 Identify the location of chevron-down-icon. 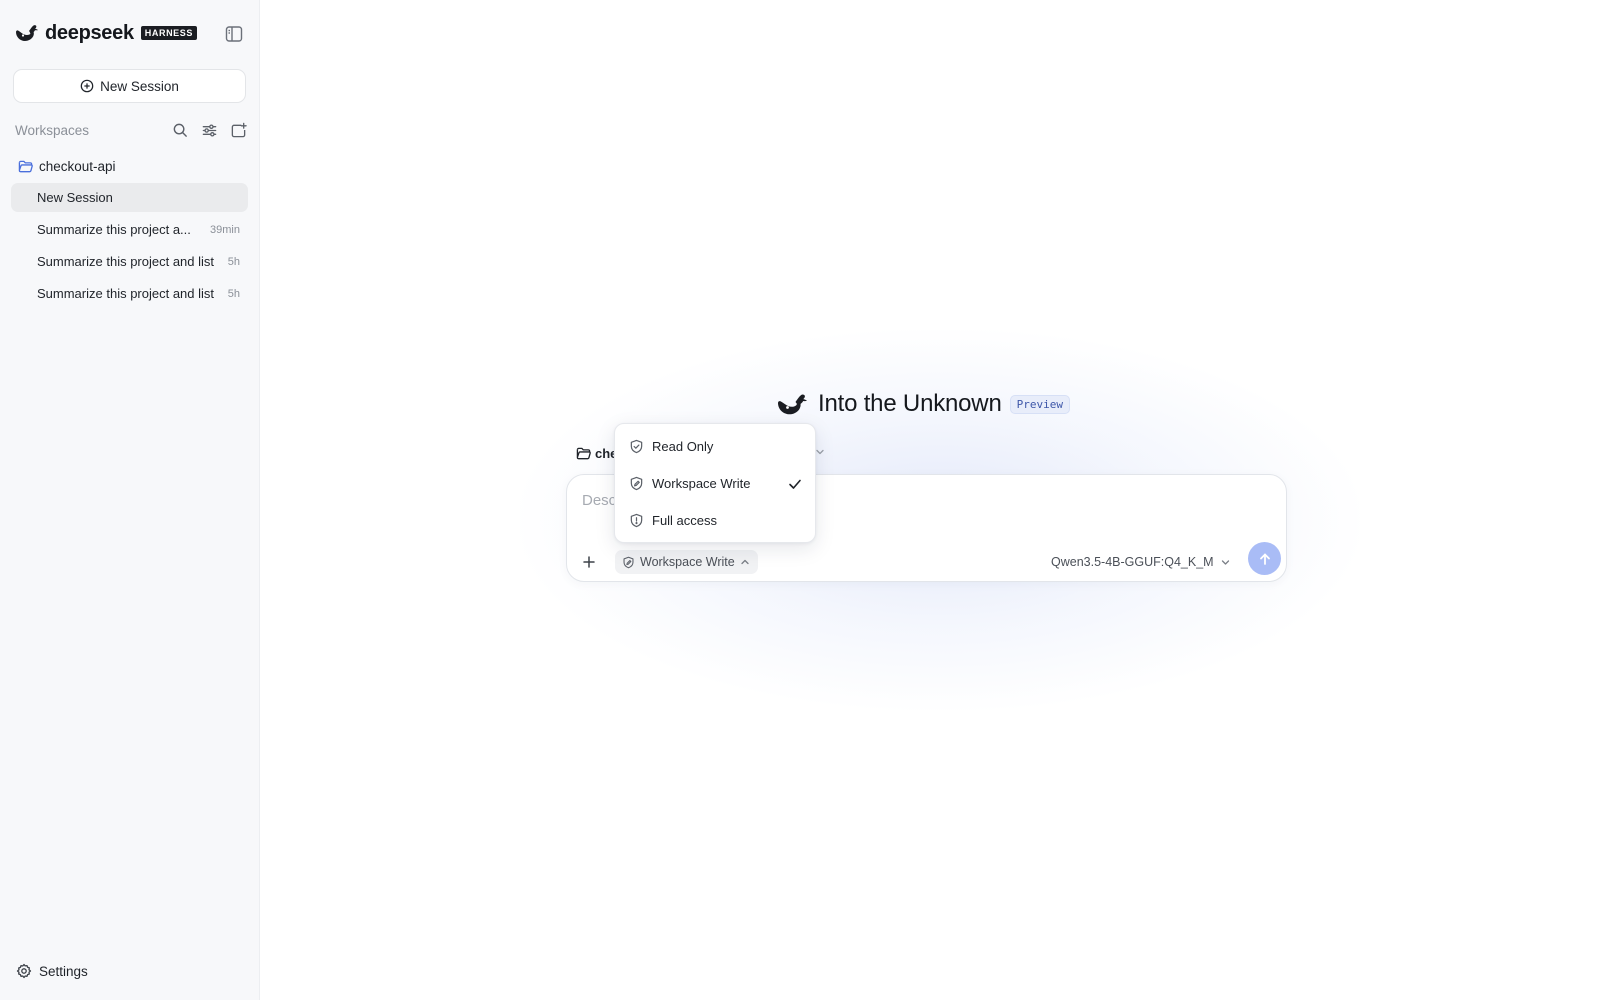
(1225, 562).